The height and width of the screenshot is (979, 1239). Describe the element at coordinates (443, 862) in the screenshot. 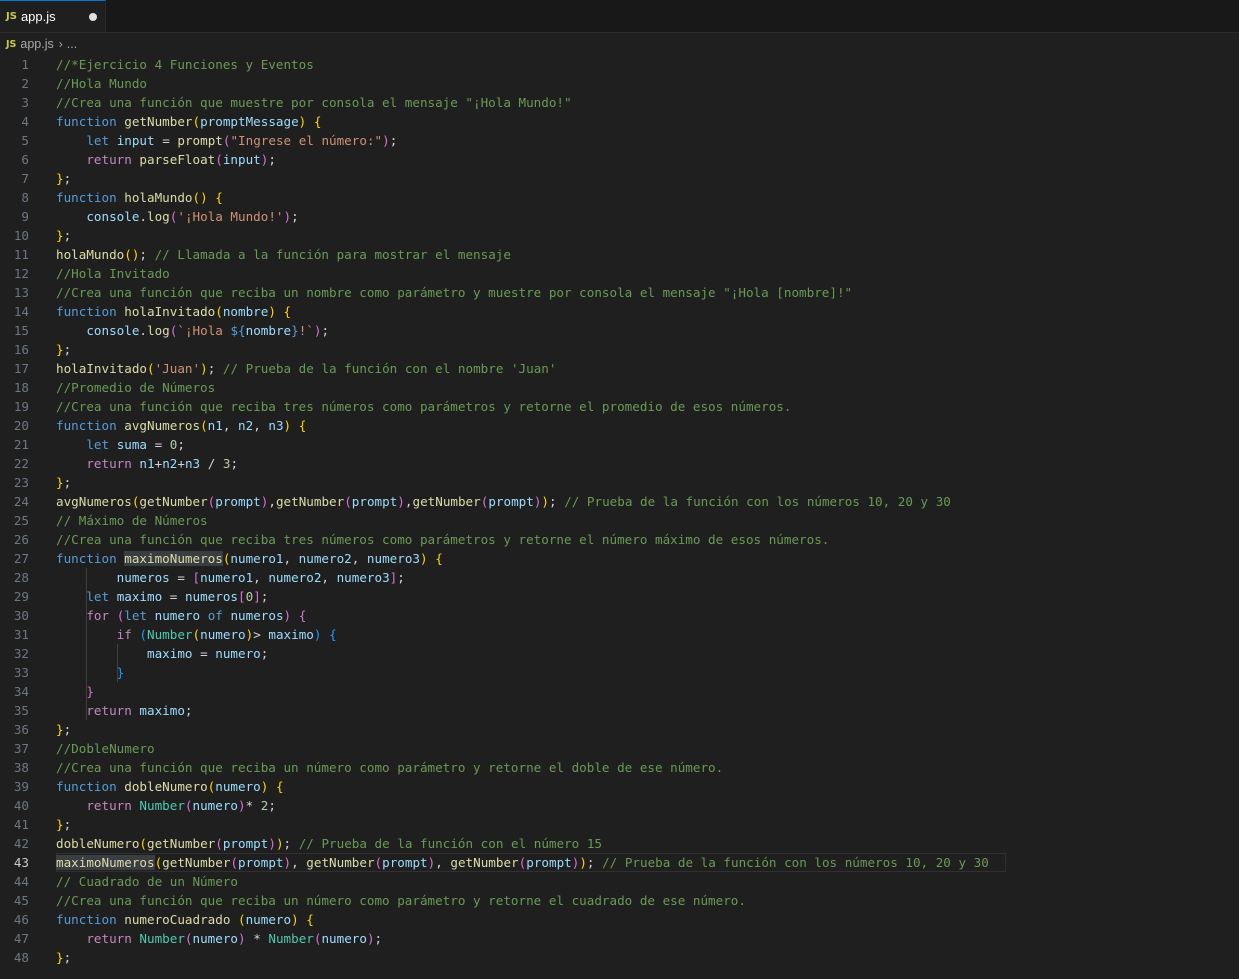

I see `code-token: ,` at that location.